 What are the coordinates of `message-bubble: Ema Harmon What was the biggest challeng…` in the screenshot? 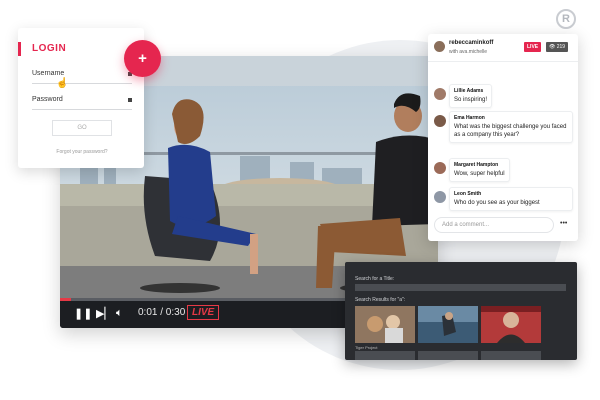 It's located at (511, 127).